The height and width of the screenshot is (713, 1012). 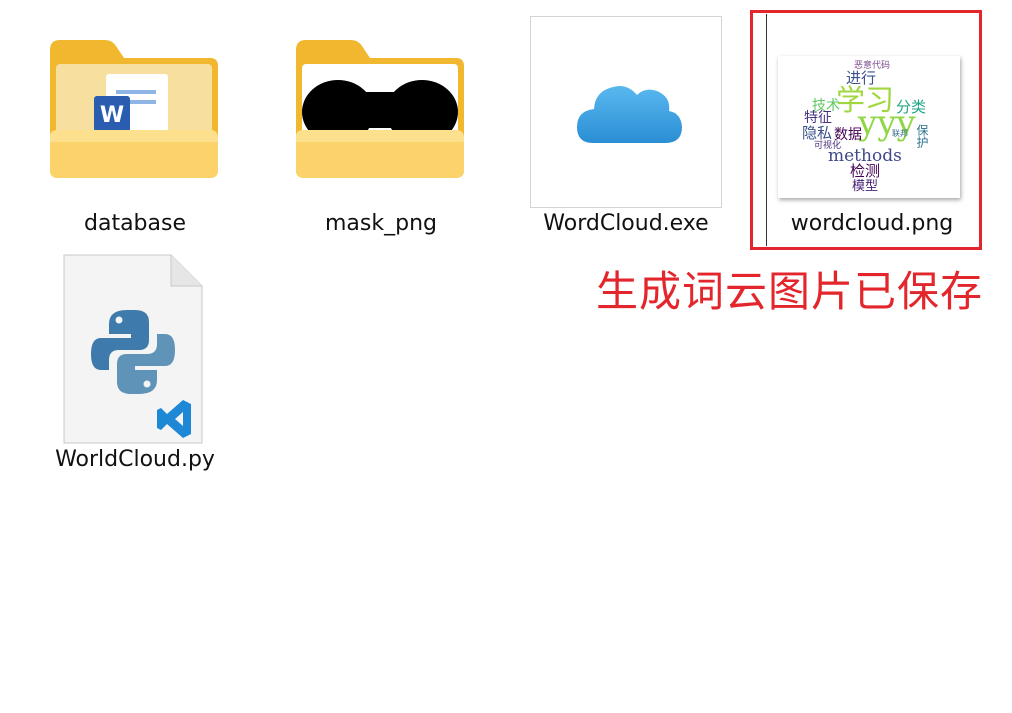 What do you see at coordinates (135, 459) in the screenshot?
I see `file-label-worldcloud-py: WorldCloud.py` at bounding box center [135, 459].